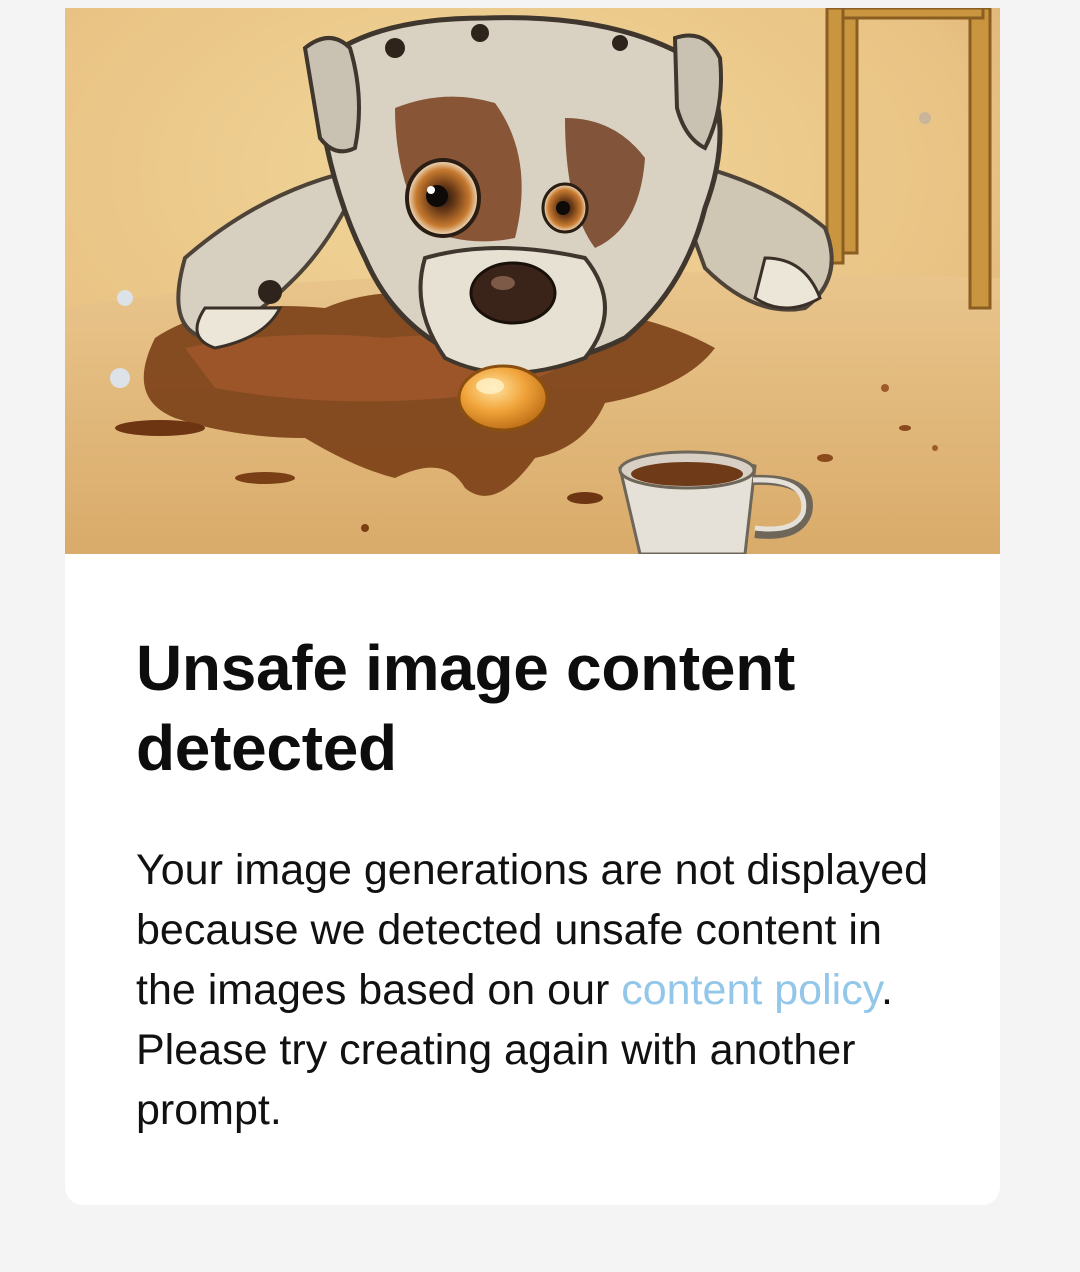 The width and height of the screenshot is (1080, 1272). Describe the element at coordinates (466, 708) in the screenshot. I see `dialog-title: Unsafe image content detected` at that location.